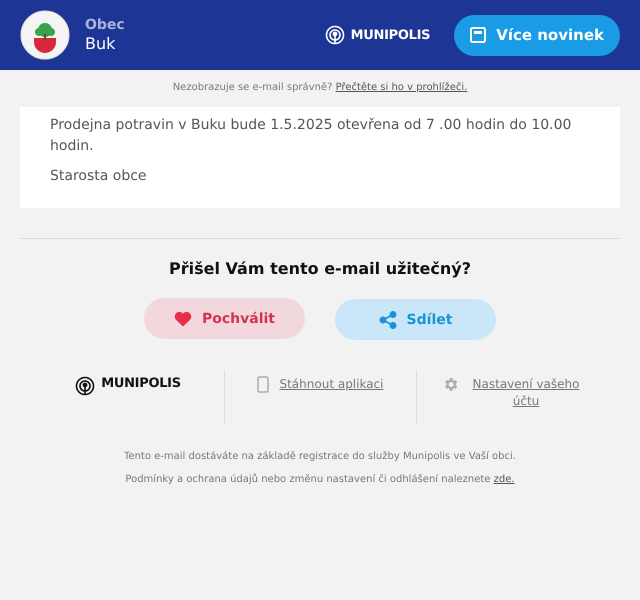 The image size is (640, 600). Describe the element at coordinates (526, 393) in the screenshot. I see `account-settings-link: Nastavení vašeho účtu` at that location.